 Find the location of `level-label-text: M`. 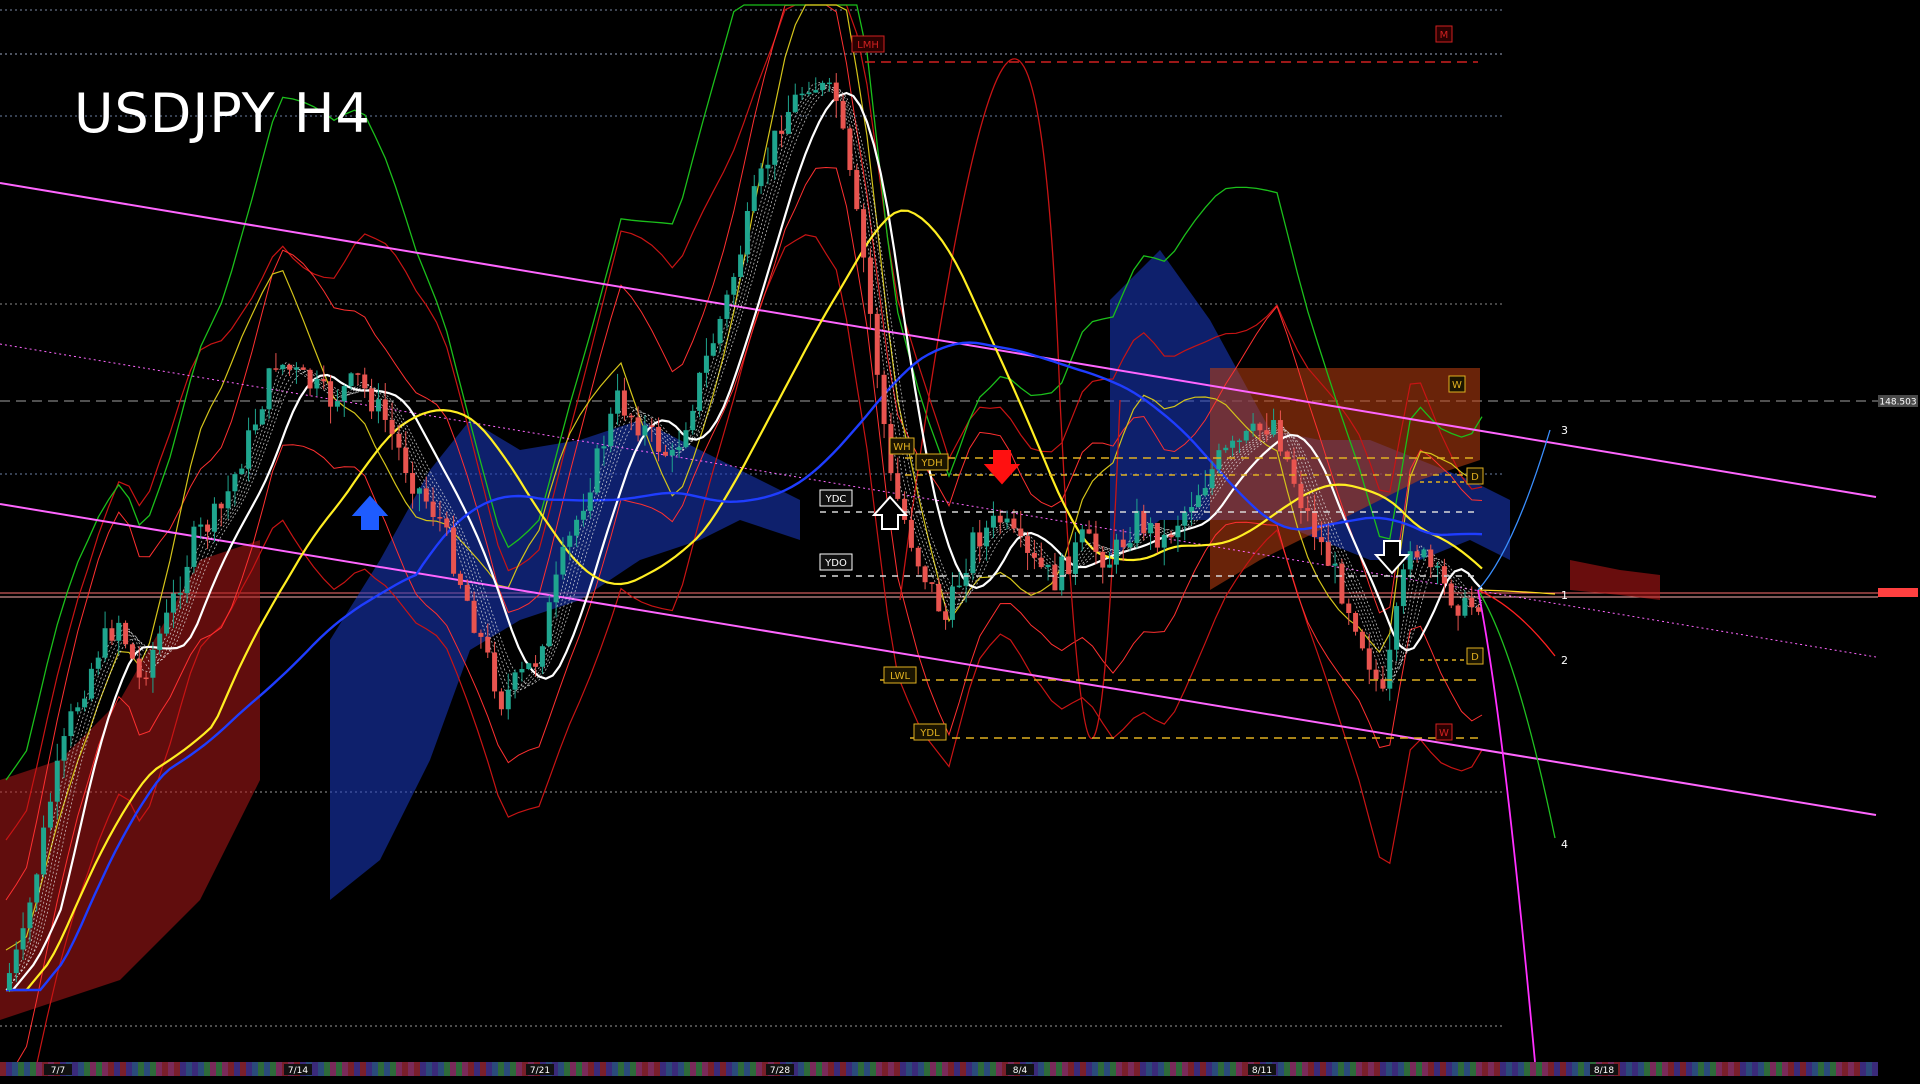

level-label-text: M is located at coordinates (1444, 35).